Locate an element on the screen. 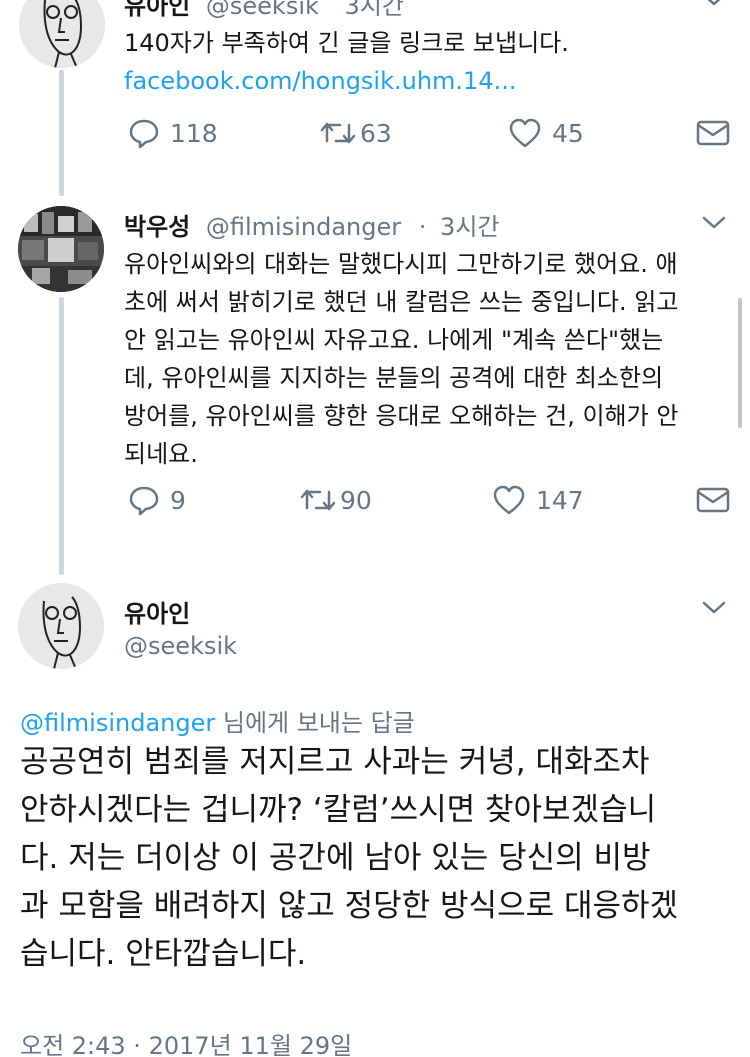  tweet-text-line: 데, 유아인씨를 지지하는 분들의 공격에 대한 최소한의 is located at coordinates (394, 378).